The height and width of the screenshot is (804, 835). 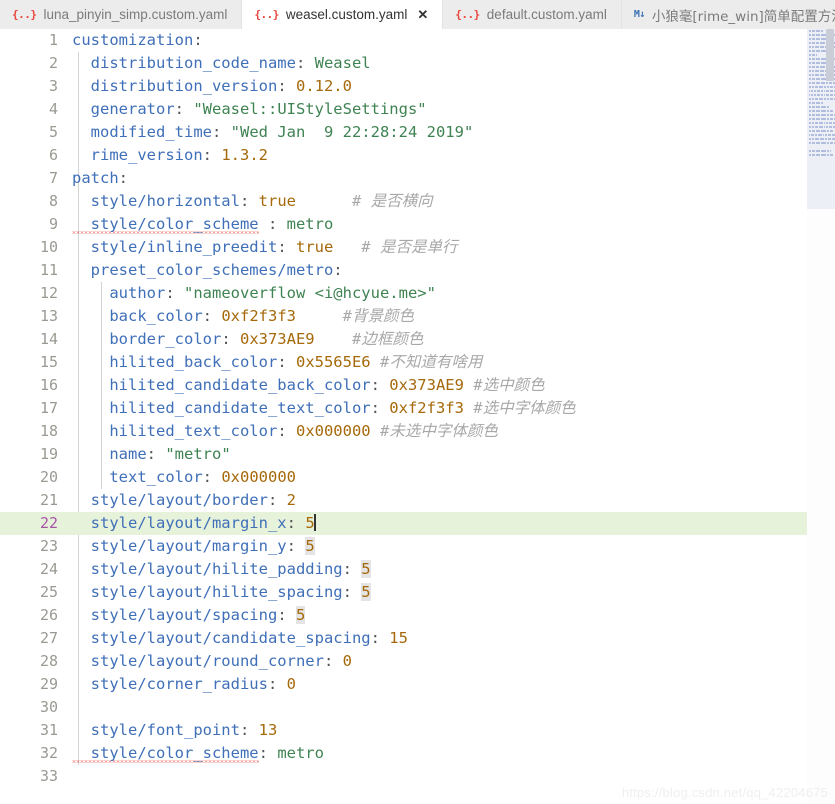 What do you see at coordinates (417, 339) in the screenshot?
I see `code-line: 14 border_color: 0x373AE9 #边框颜色` at bounding box center [417, 339].